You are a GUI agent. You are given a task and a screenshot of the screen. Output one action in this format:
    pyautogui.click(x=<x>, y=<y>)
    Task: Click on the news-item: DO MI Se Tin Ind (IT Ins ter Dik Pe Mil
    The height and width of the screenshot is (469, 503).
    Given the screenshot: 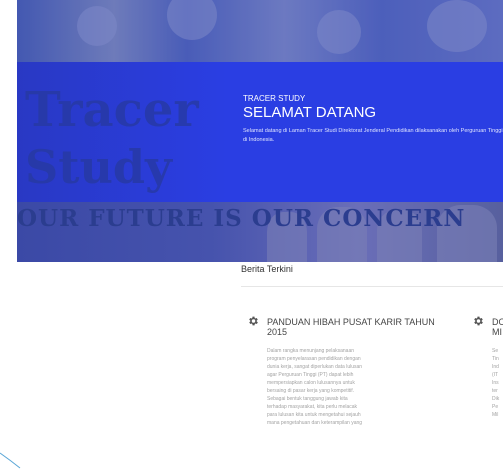 What is the action you would take?
    pyautogui.click(x=487, y=392)
    